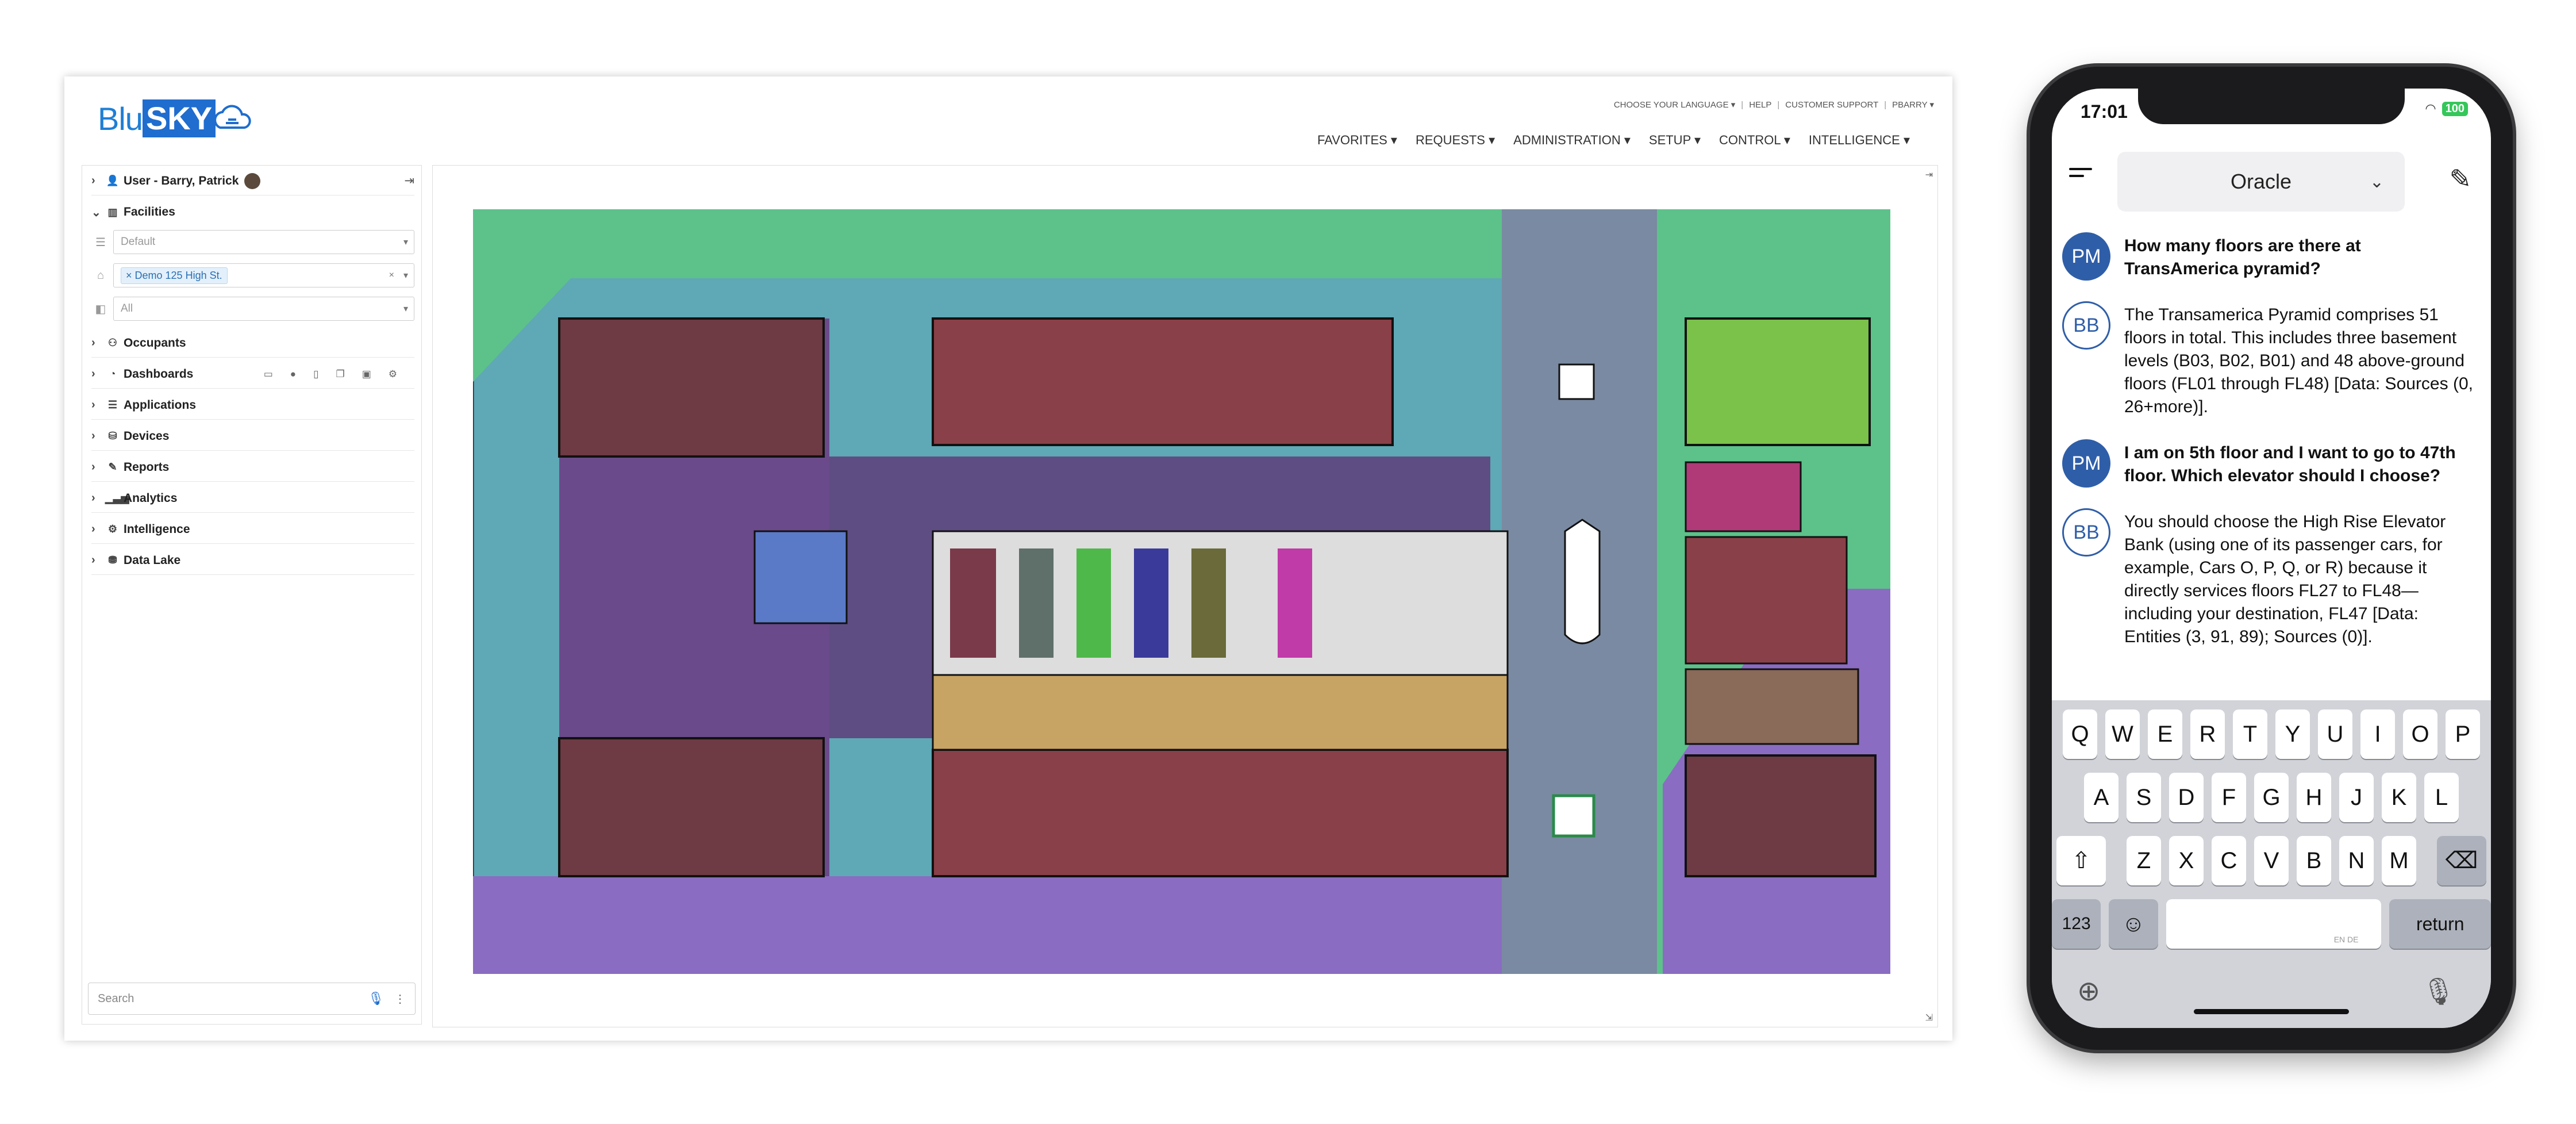 The image size is (2576, 1124). Describe the element at coordinates (1831, 105) in the screenshot. I see `customer-support-link: CUSTOMER SUPPORT` at that location.